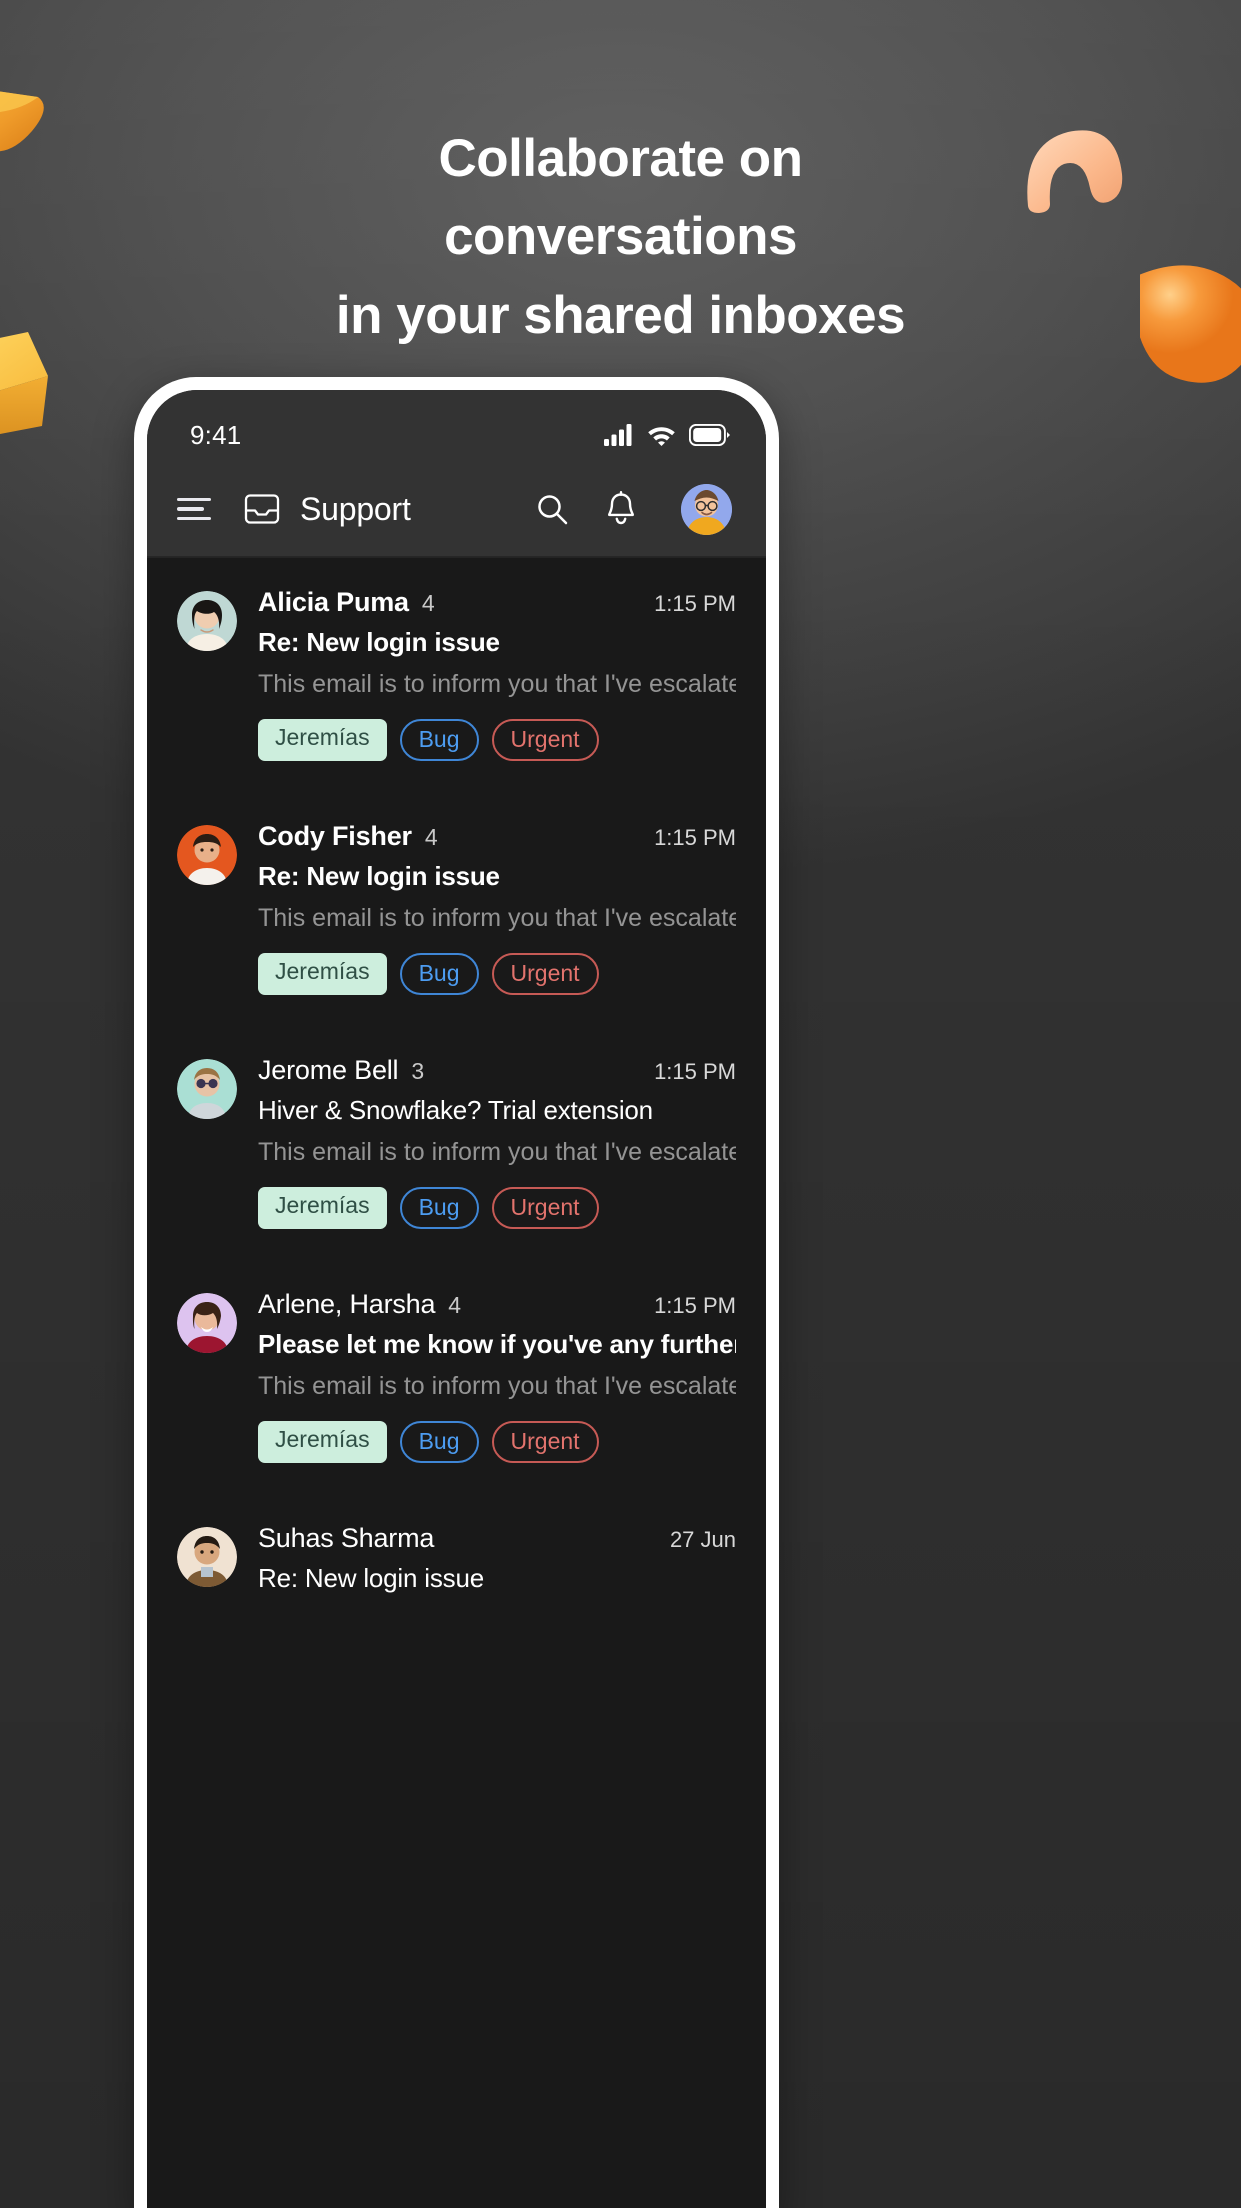  I want to click on sender-name: Arlene, Harsha, so click(347, 1304).